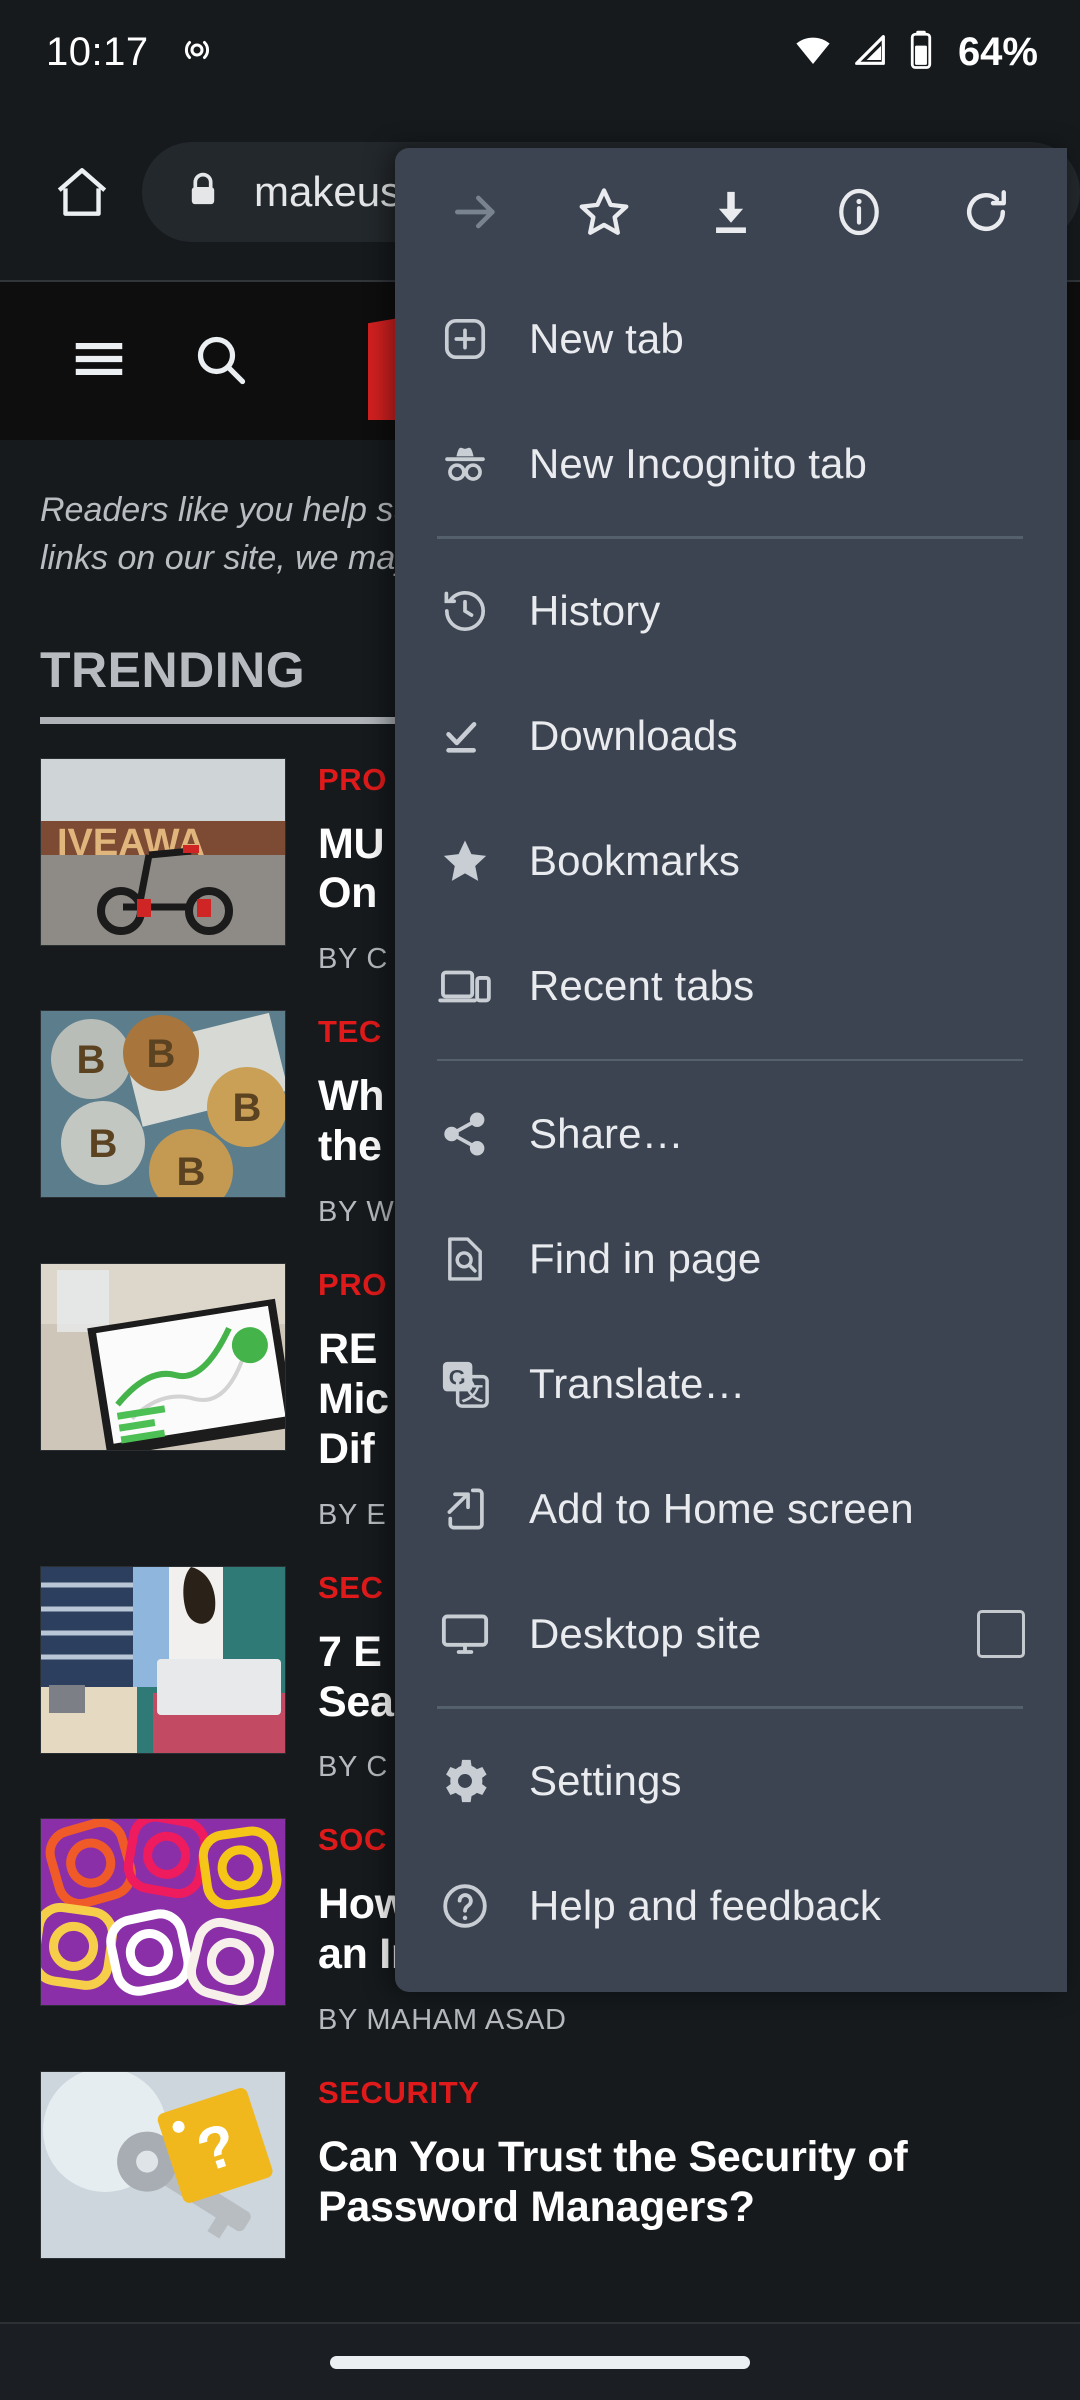 Image resolution: width=1080 pixels, height=2400 pixels. What do you see at coordinates (465, 1906) in the screenshot?
I see `help-circle-icon` at bounding box center [465, 1906].